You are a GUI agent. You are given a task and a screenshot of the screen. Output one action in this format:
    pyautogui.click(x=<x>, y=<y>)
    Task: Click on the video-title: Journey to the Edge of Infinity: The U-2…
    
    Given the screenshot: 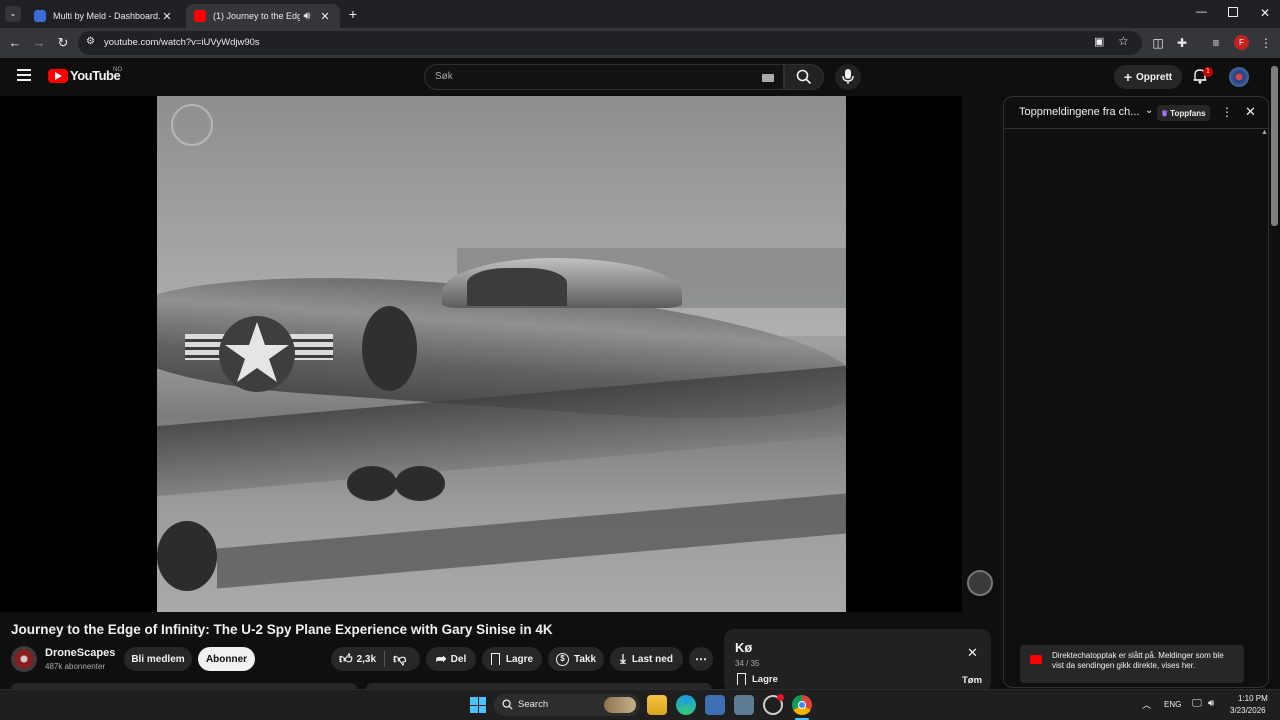 What is the action you would take?
    pyautogui.click(x=282, y=629)
    